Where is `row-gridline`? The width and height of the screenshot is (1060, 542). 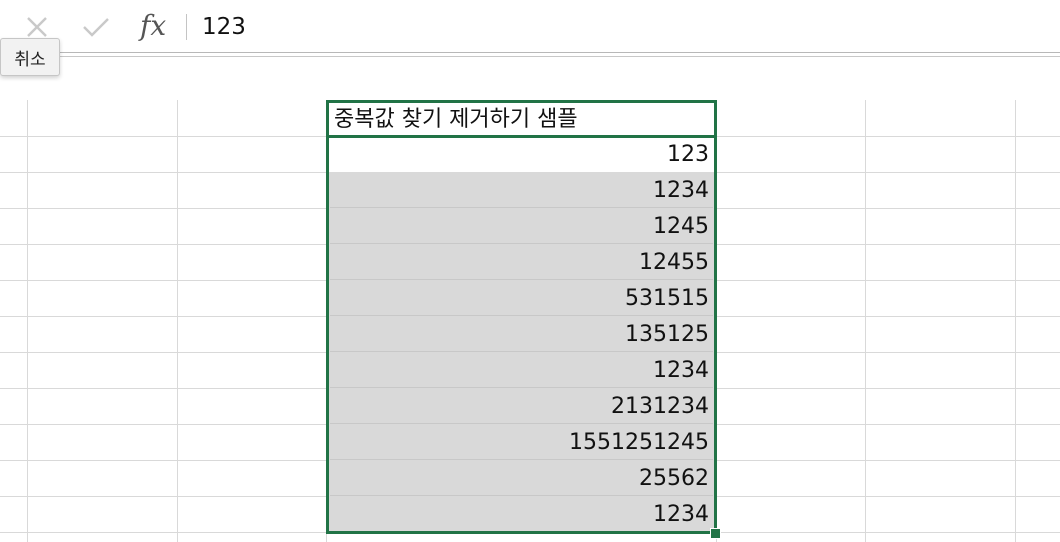
row-gridline is located at coordinates (530, 532).